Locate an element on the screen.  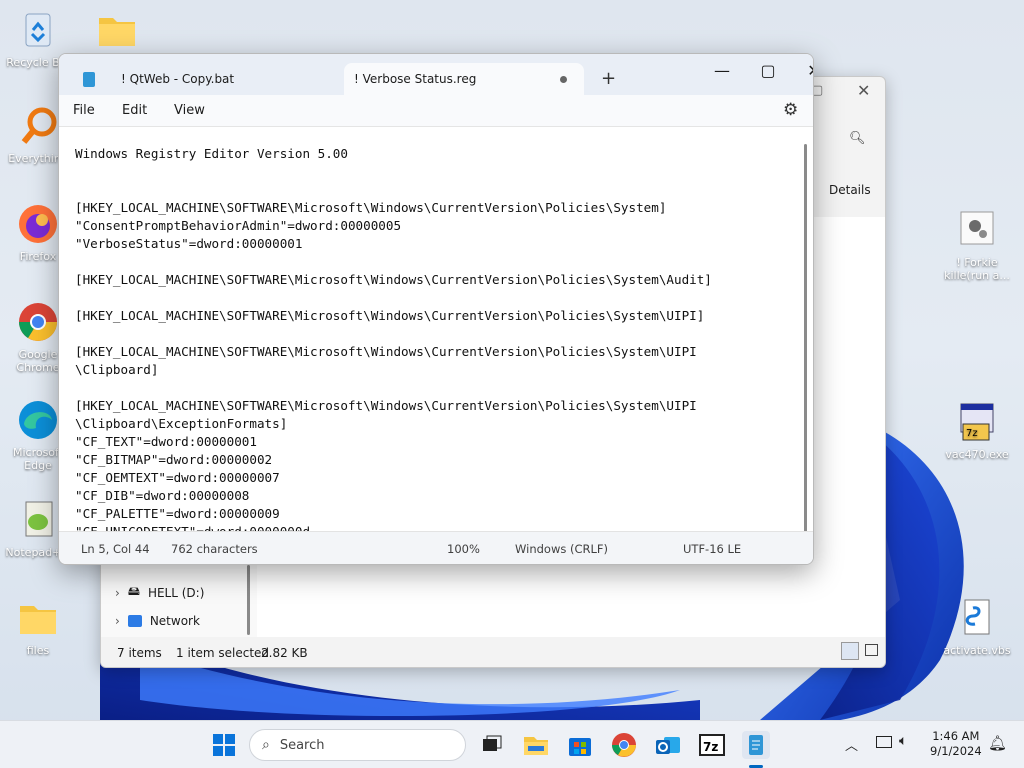
line-ending: Windows (CRLF) is located at coordinates (561, 549).